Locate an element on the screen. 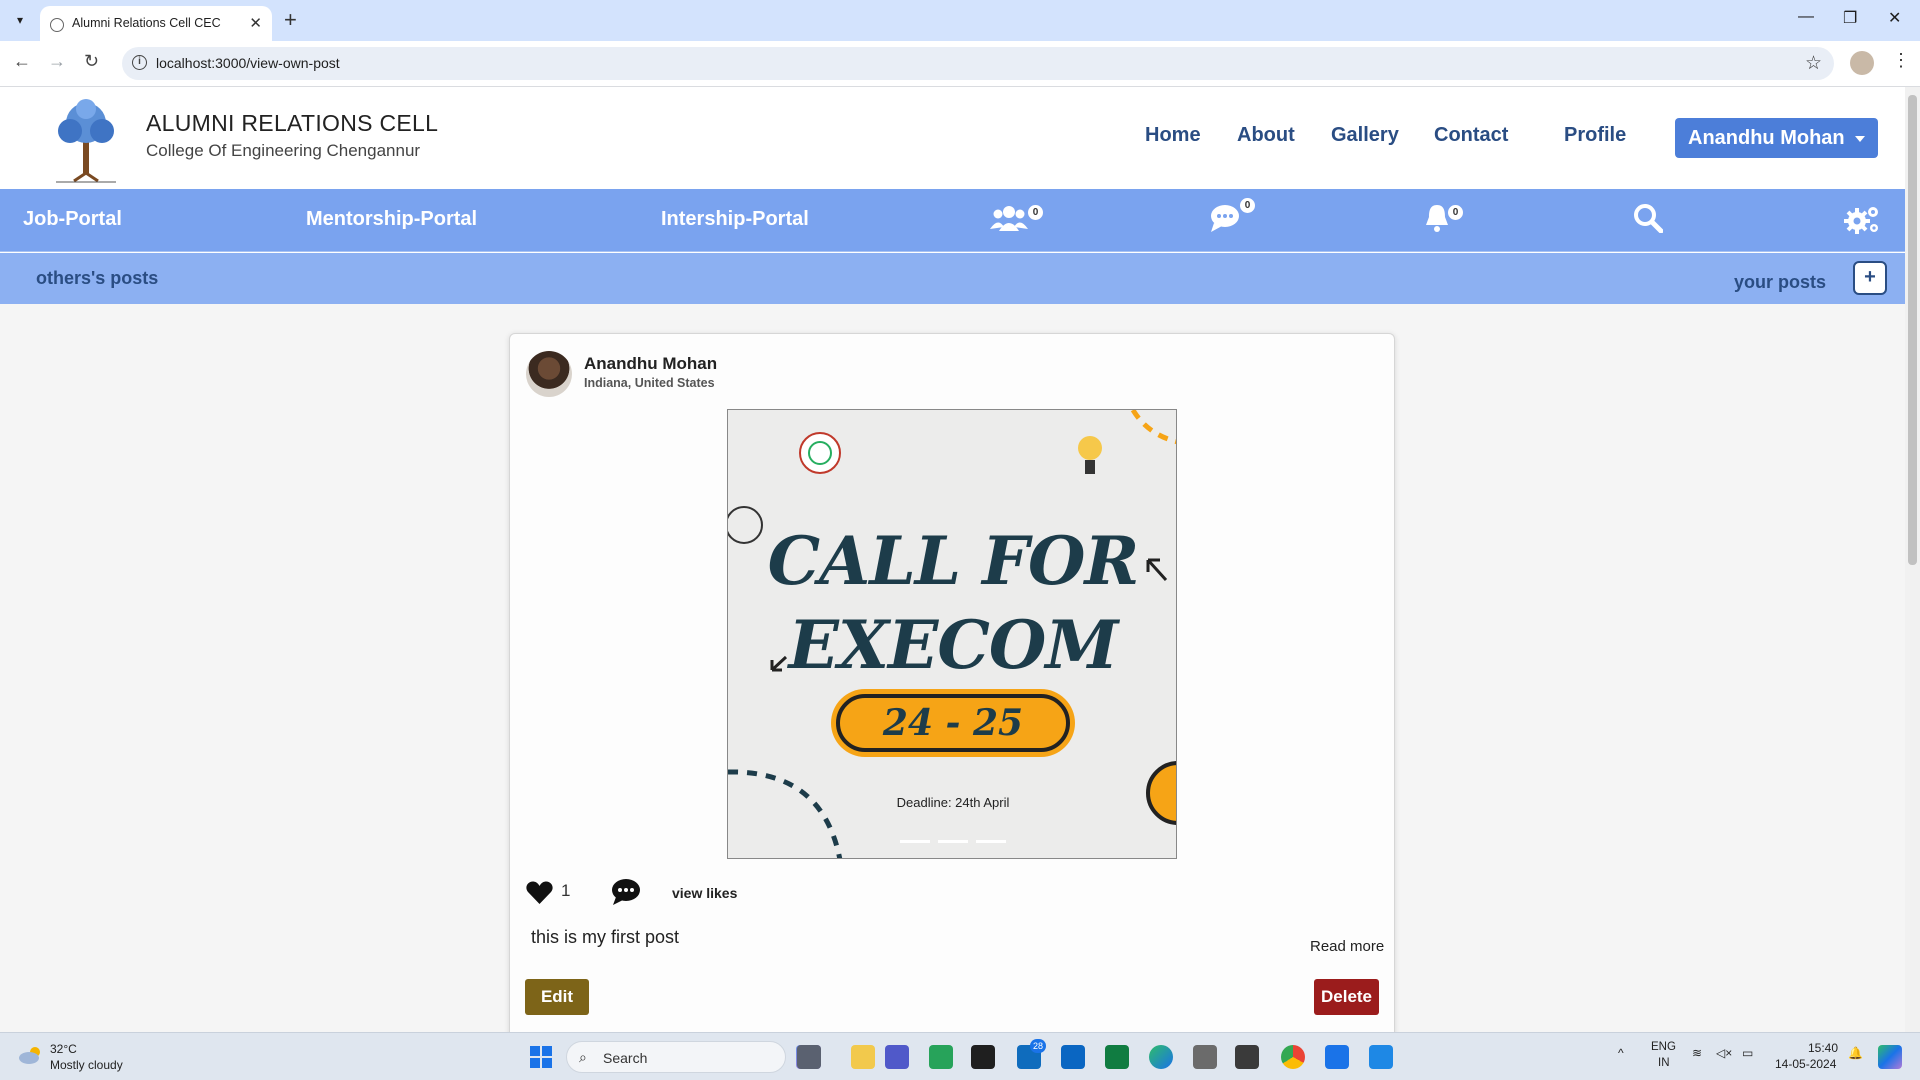 This screenshot has width=1920, height=1080. minimize-icon: — is located at coordinates (1806, 17).